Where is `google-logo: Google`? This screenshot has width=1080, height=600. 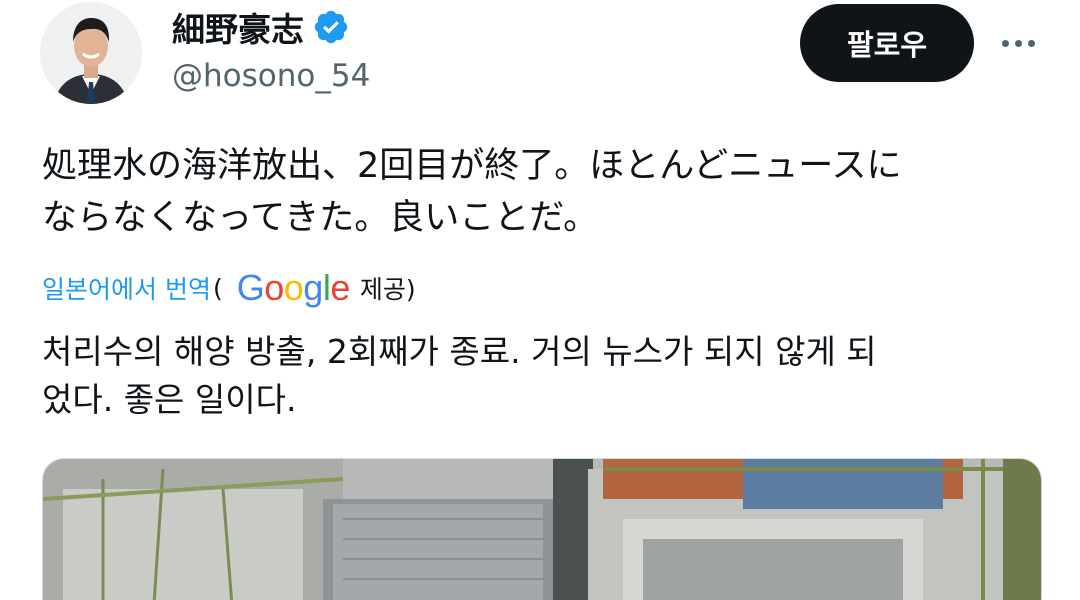
google-logo: Google is located at coordinates (293, 288).